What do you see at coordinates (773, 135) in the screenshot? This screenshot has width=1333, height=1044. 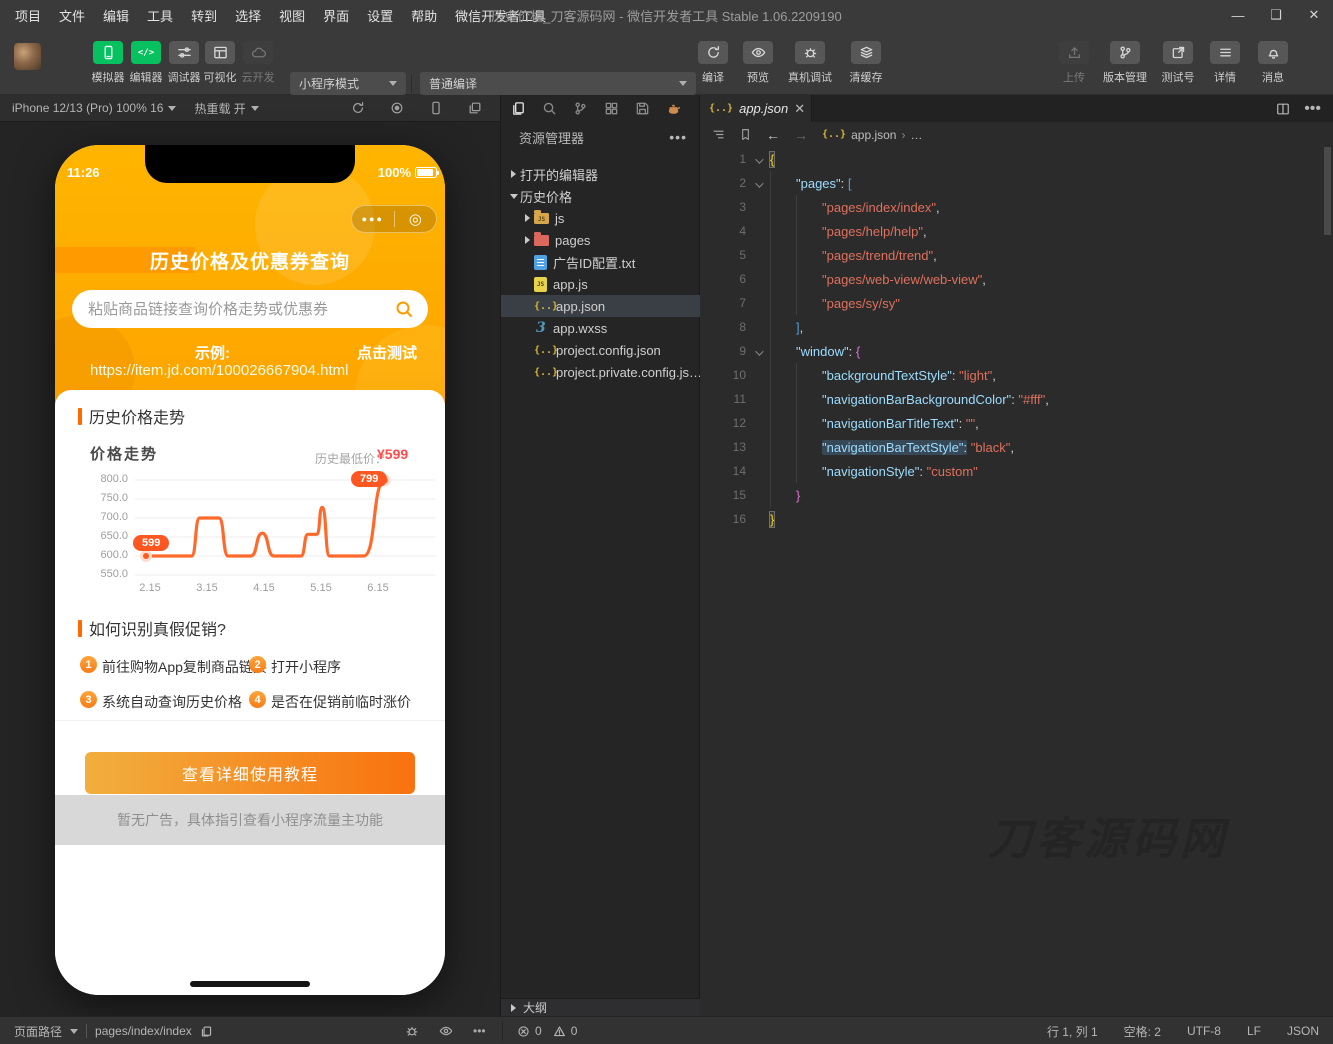 I see `back-arrow-icon: ←` at bounding box center [773, 135].